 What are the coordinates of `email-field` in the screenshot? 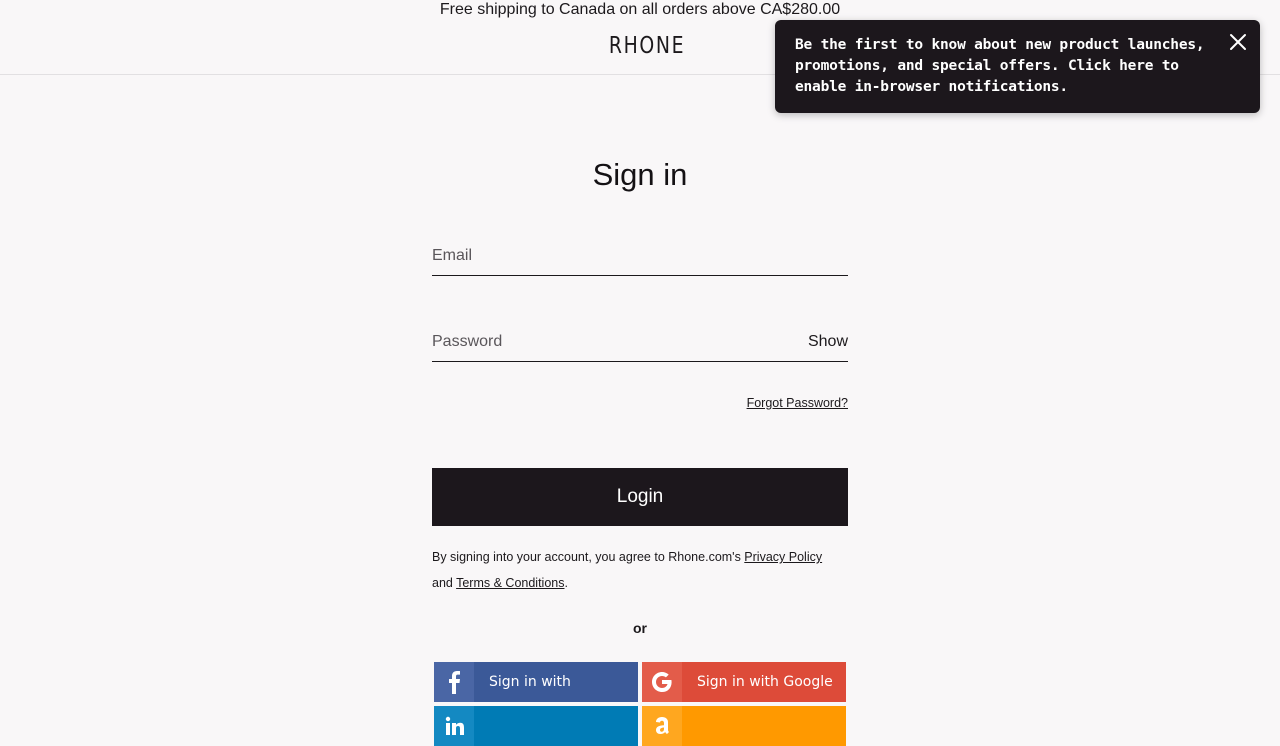 It's located at (612, 256).